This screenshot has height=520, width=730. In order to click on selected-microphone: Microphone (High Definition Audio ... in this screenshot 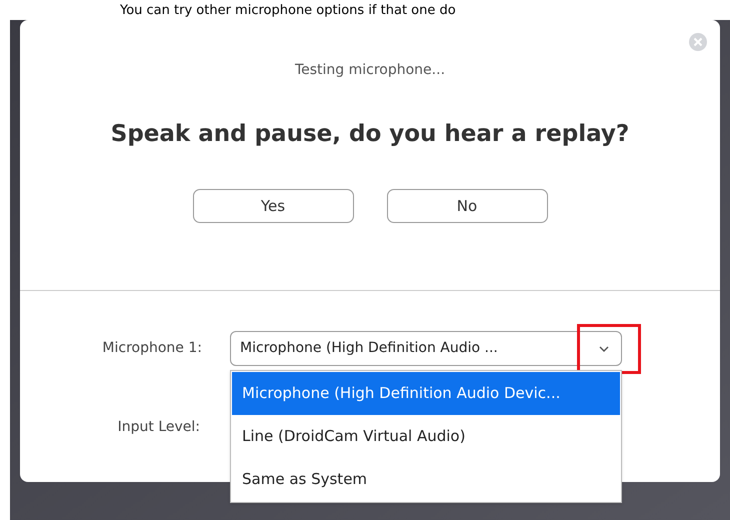, I will do `click(369, 348)`.